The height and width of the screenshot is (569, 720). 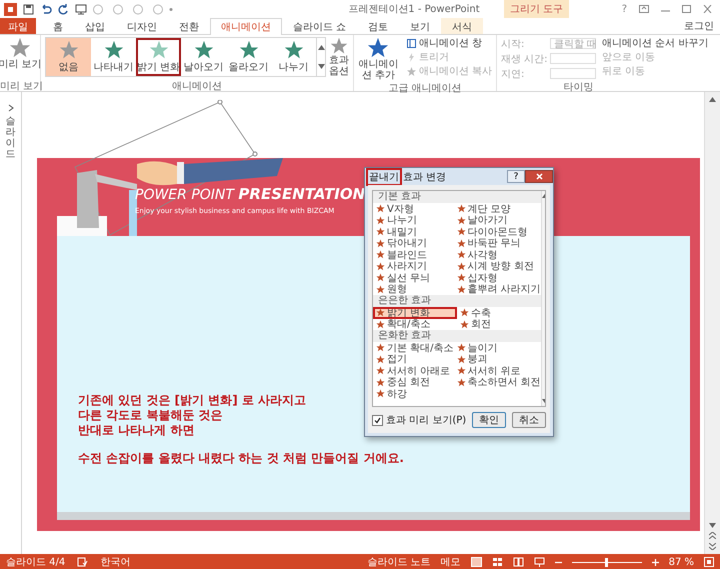 What do you see at coordinates (378, 26) in the screenshot?
I see `ribbon-tab: 검토` at bounding box center [378, 26].